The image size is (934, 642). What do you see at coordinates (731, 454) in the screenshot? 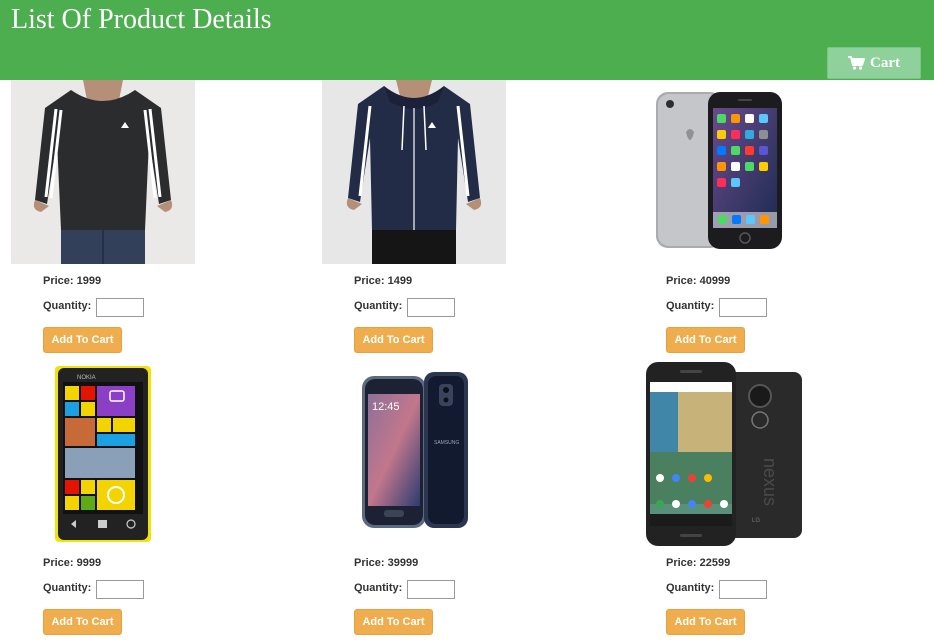
I see `product-image-nexus: nexus LG` at bounding box center [731, 454].